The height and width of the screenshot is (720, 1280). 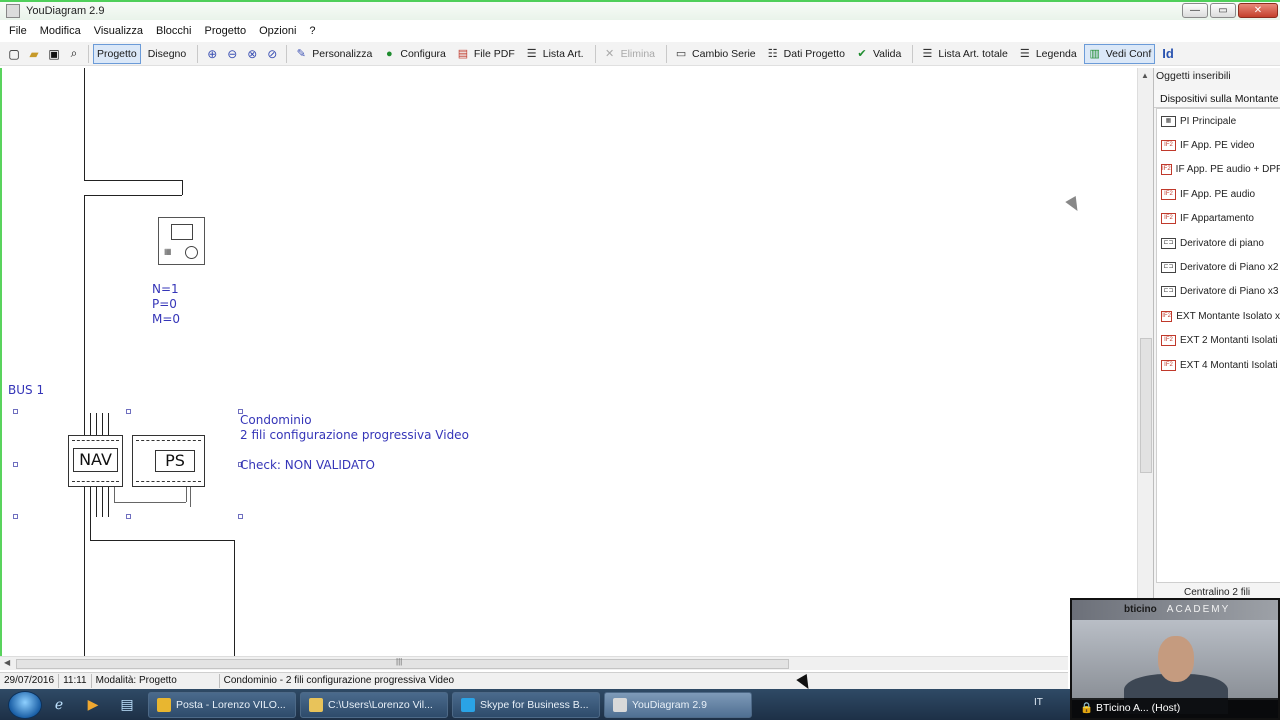 I want to click on mode-disegno-button: Disegno, so click(x=167, y=54).